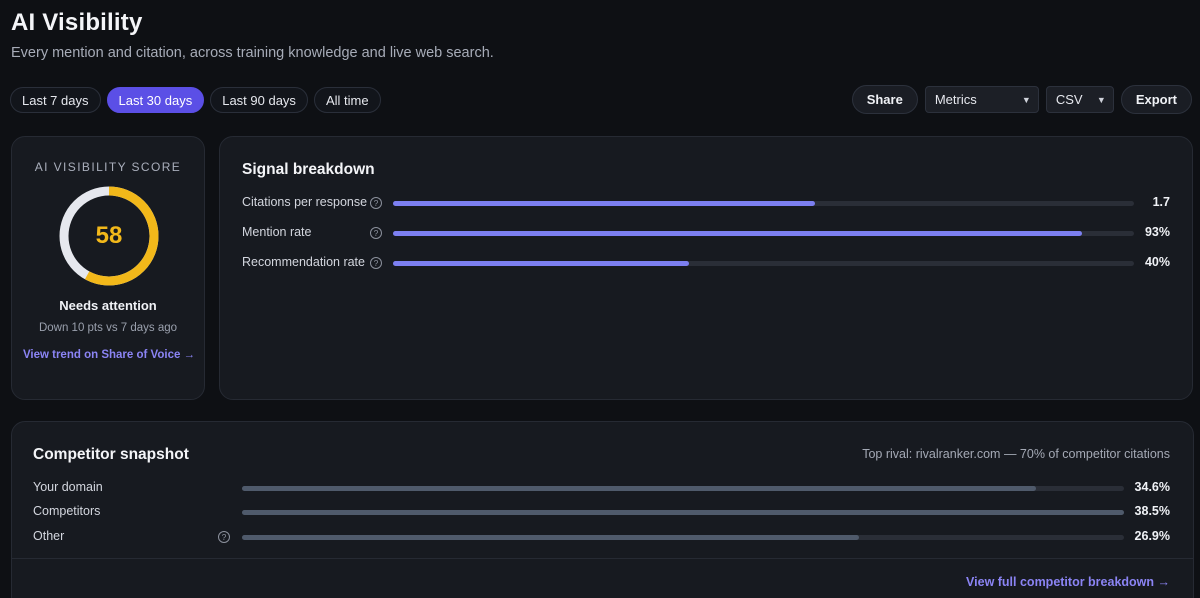 The height and width of the screenshot is (598, 1200). I want to click on page-title: AI Visibility, so click(77, 22).